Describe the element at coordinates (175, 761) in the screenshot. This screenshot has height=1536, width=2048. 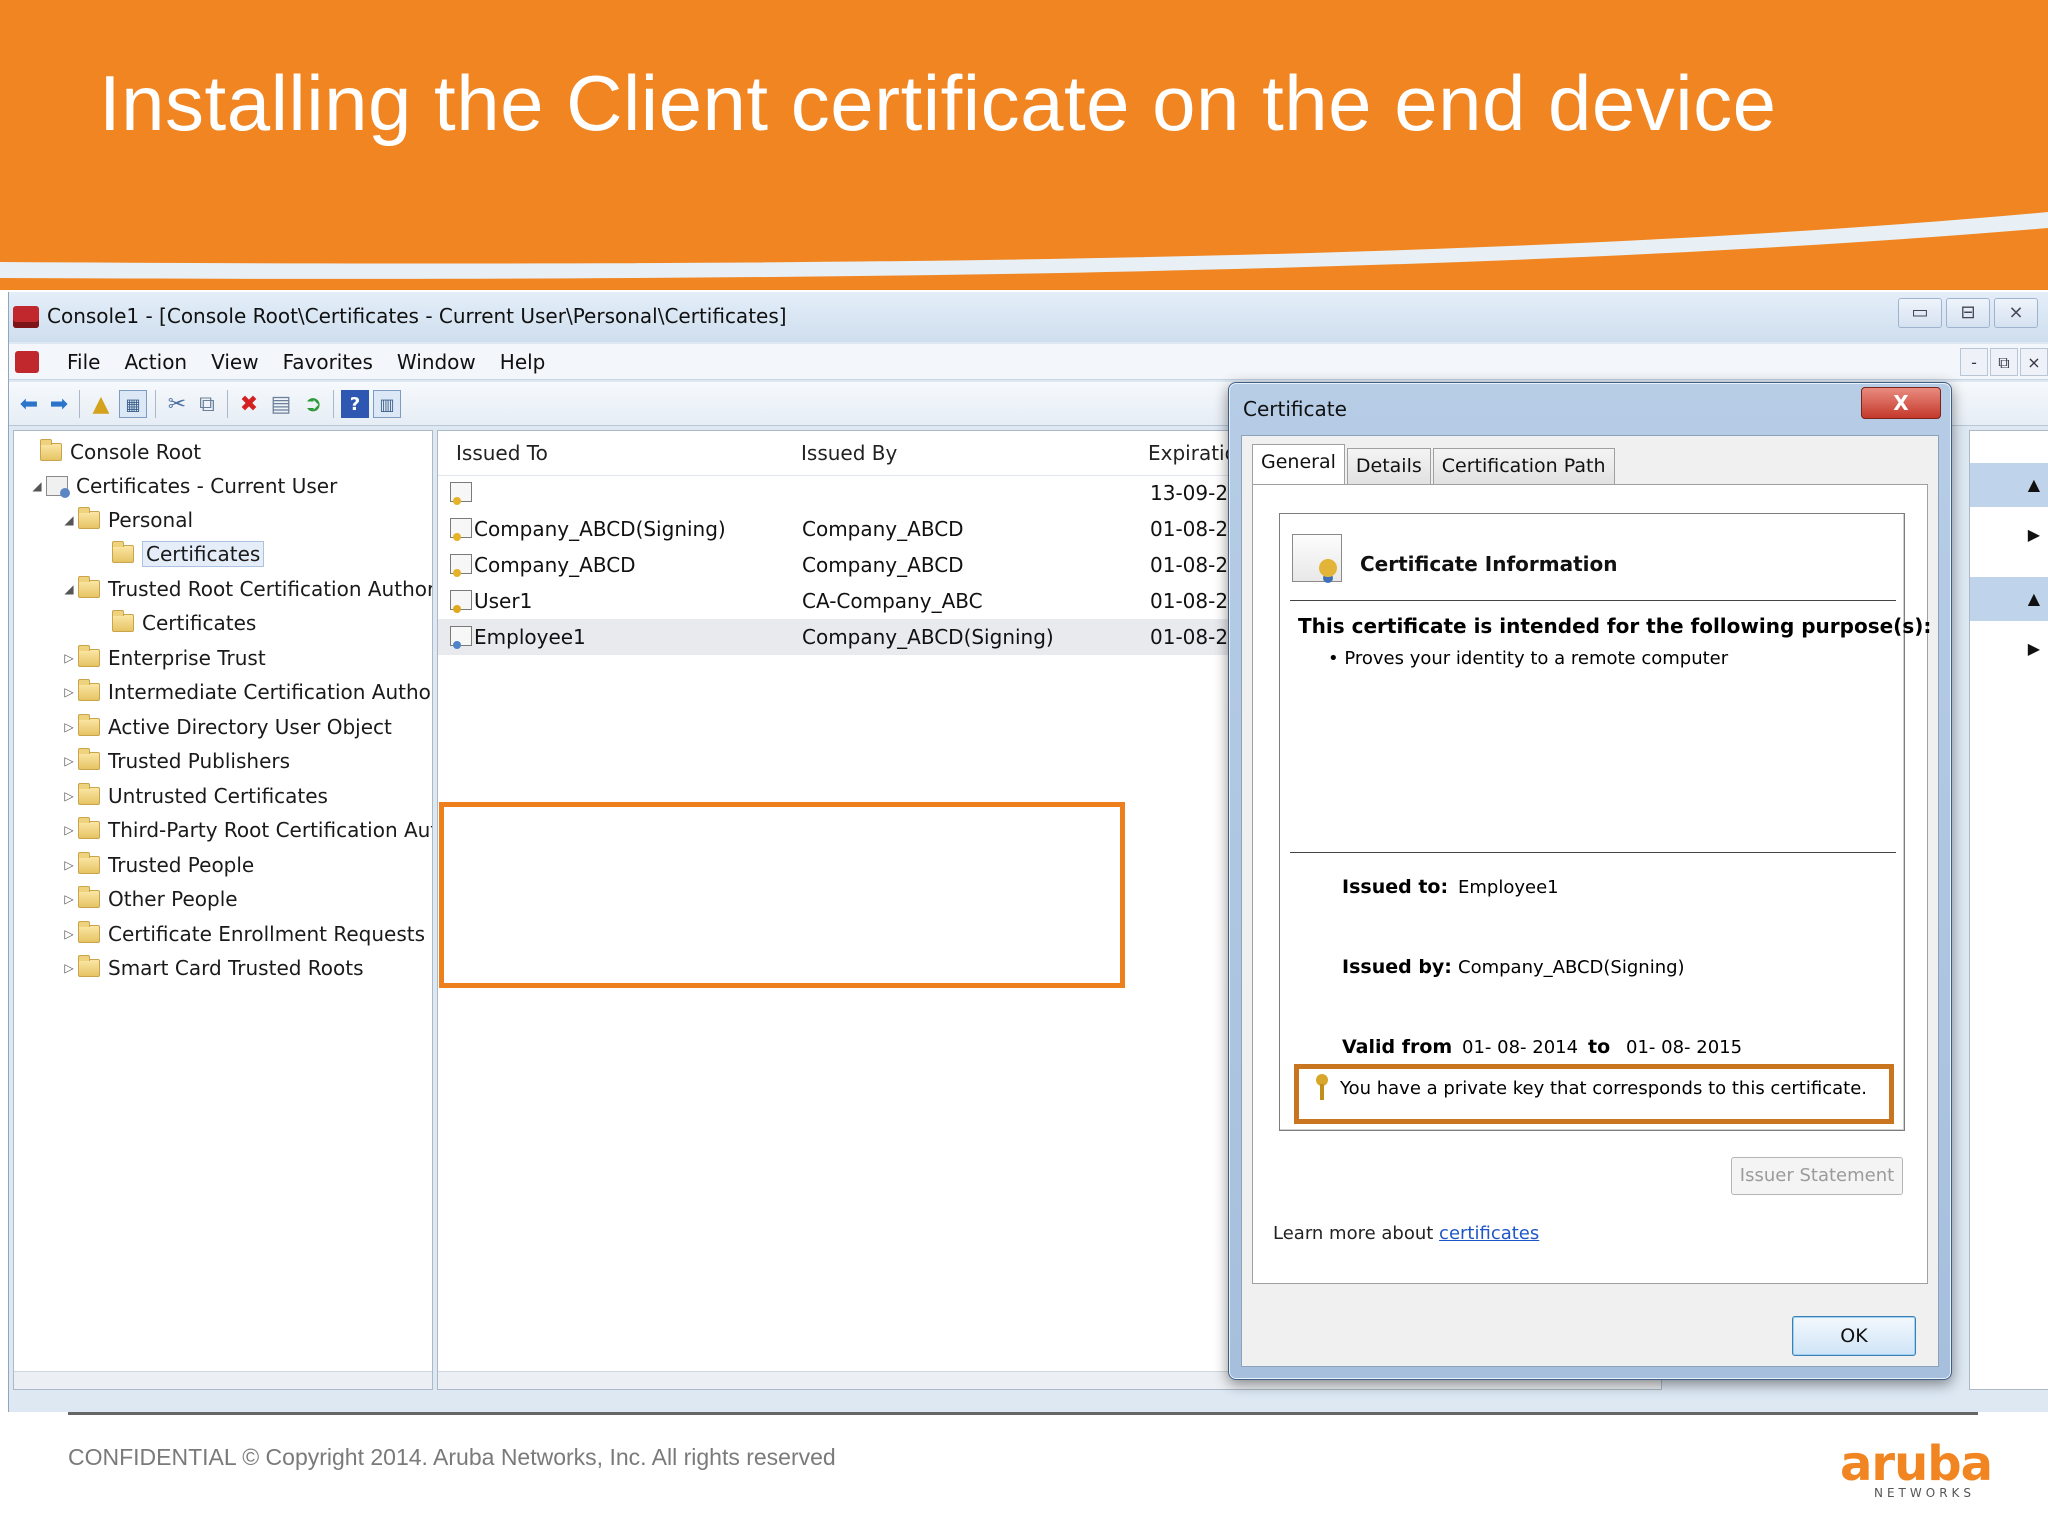
I see `tree-item-trusted-publishers: ▷ Trusted Publishers` at that location.